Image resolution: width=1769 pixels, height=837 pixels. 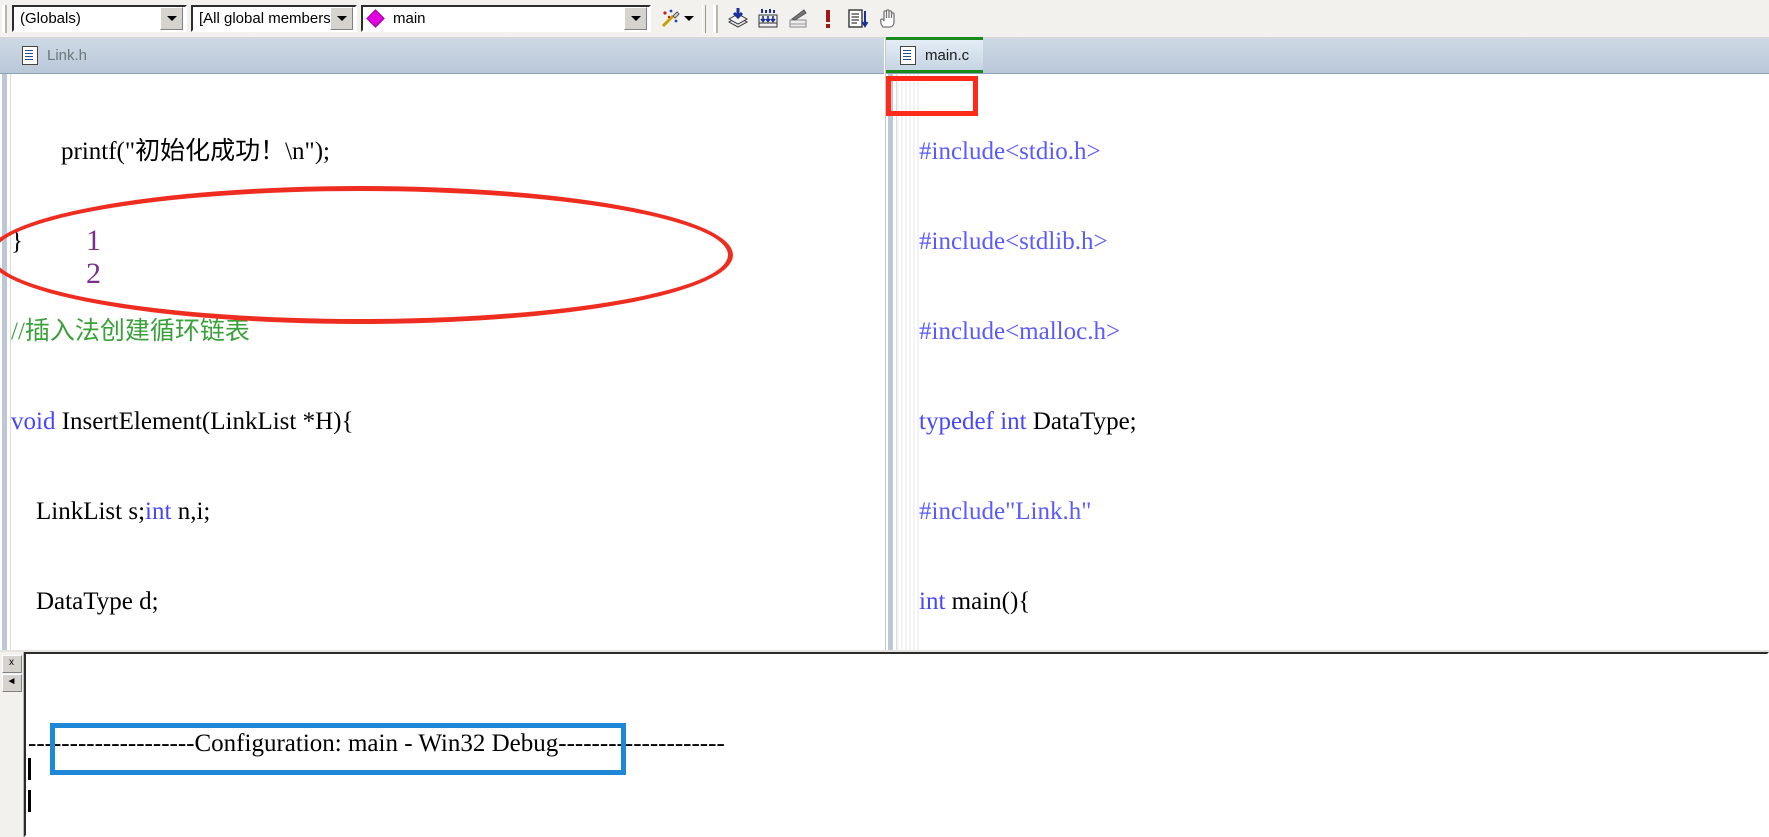 I want to click on build-icon, so click(x=768, y=17).